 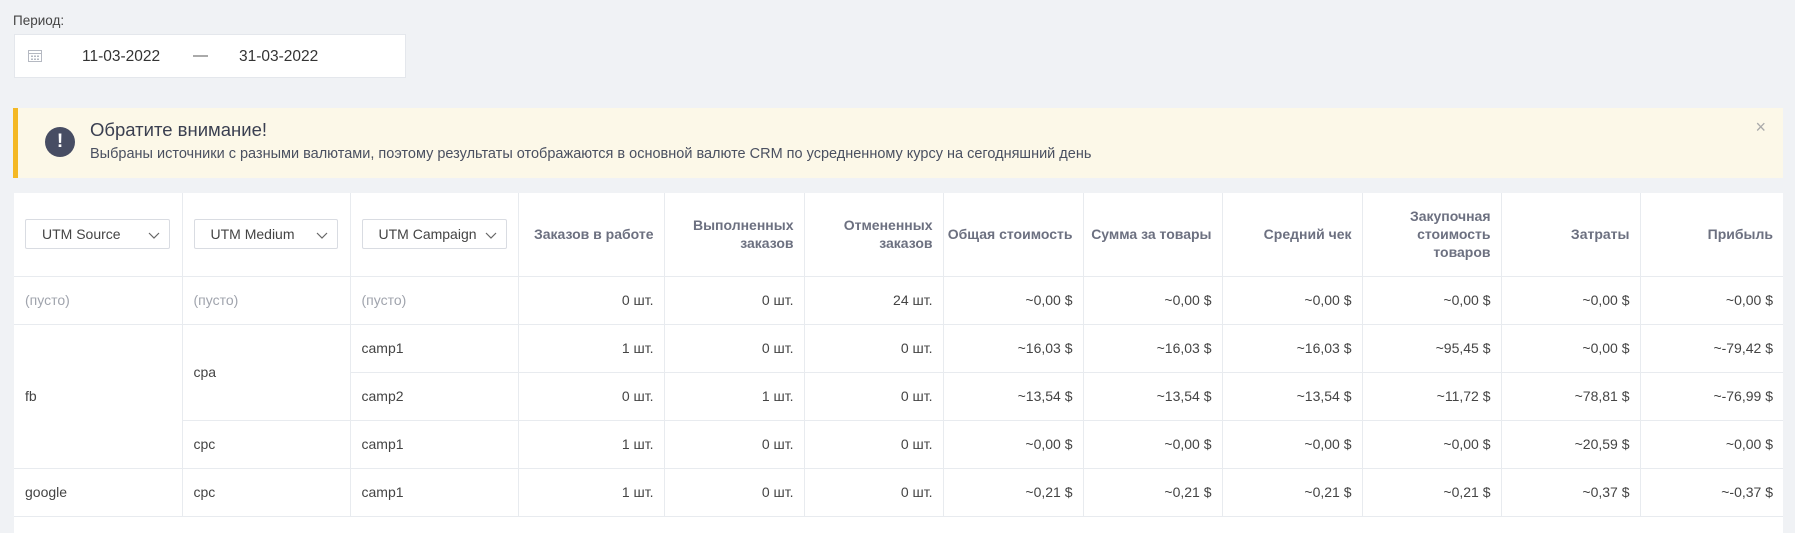 I want to click on col-total-cost: Общая стоимость, so click(x=1013, y=235).